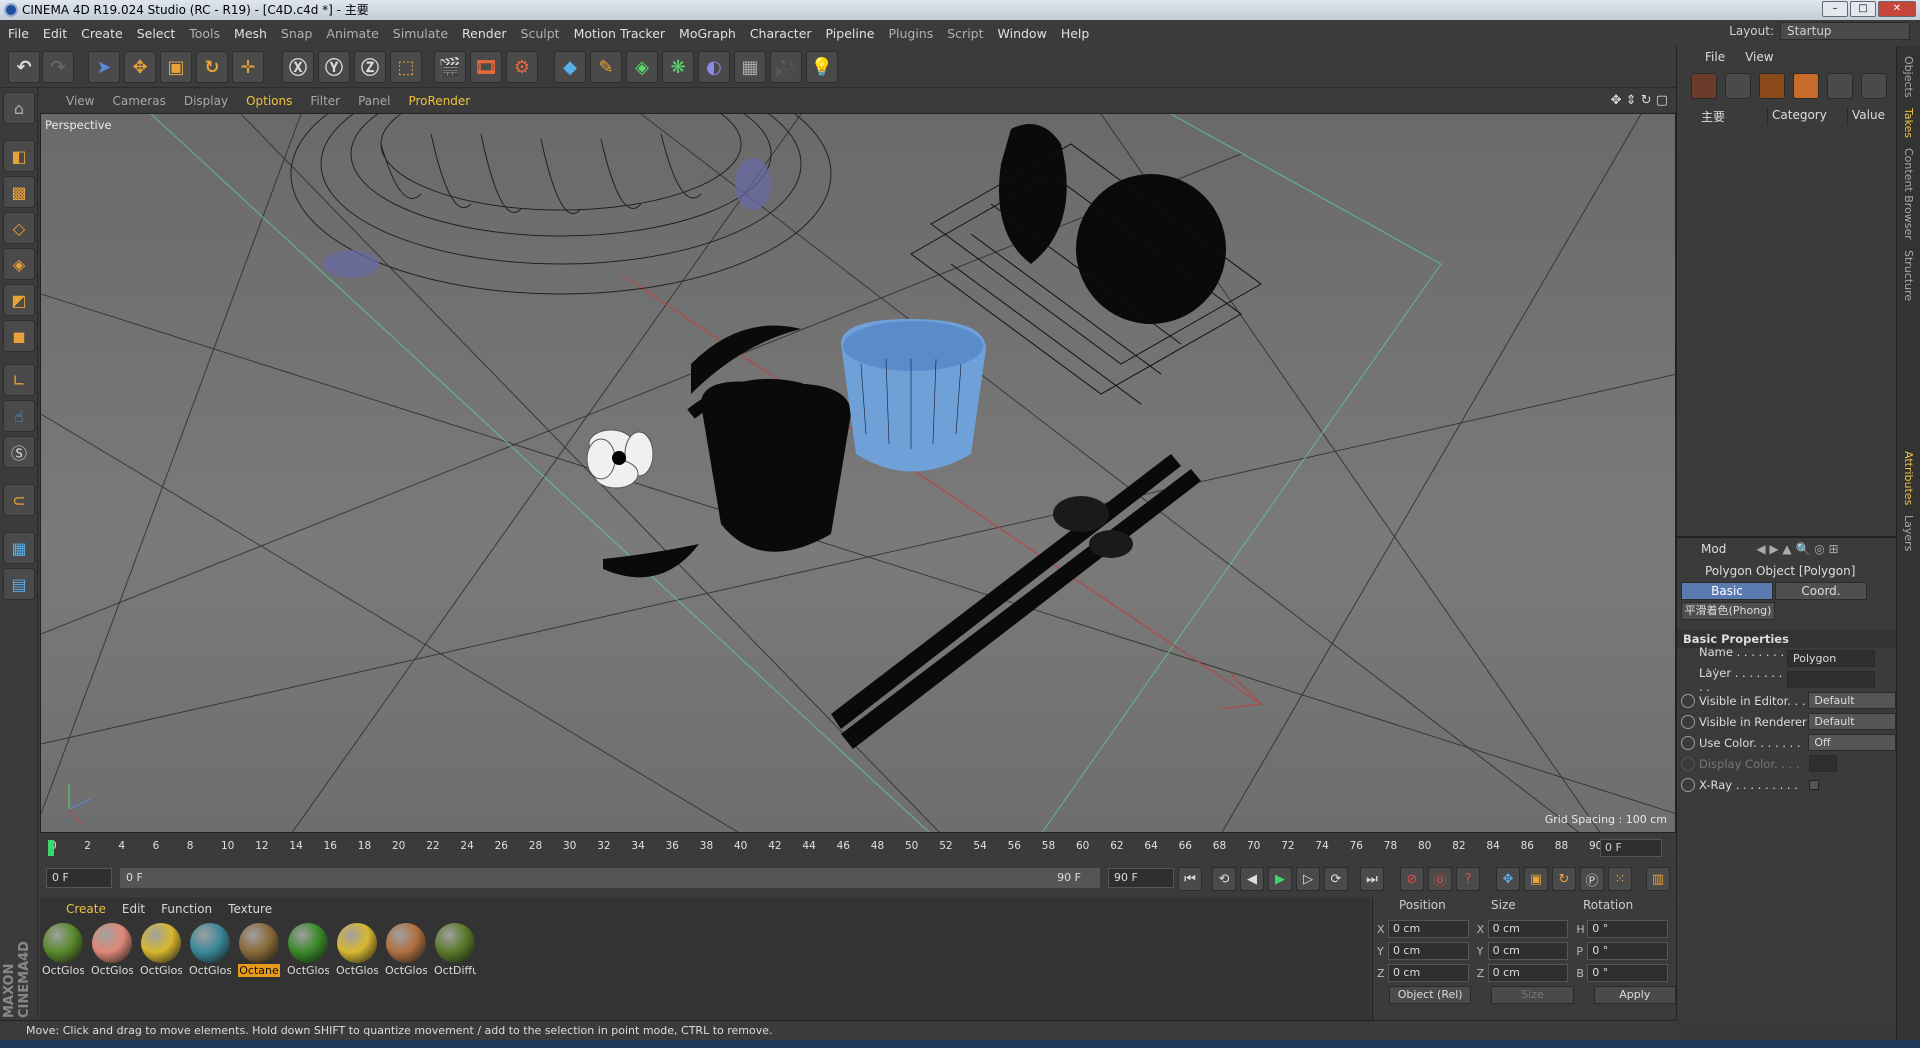  What do you see at coordinates (24, 67) in the screenshot?
I see `undo-icon: ↶` at bounding box center [24, 67].